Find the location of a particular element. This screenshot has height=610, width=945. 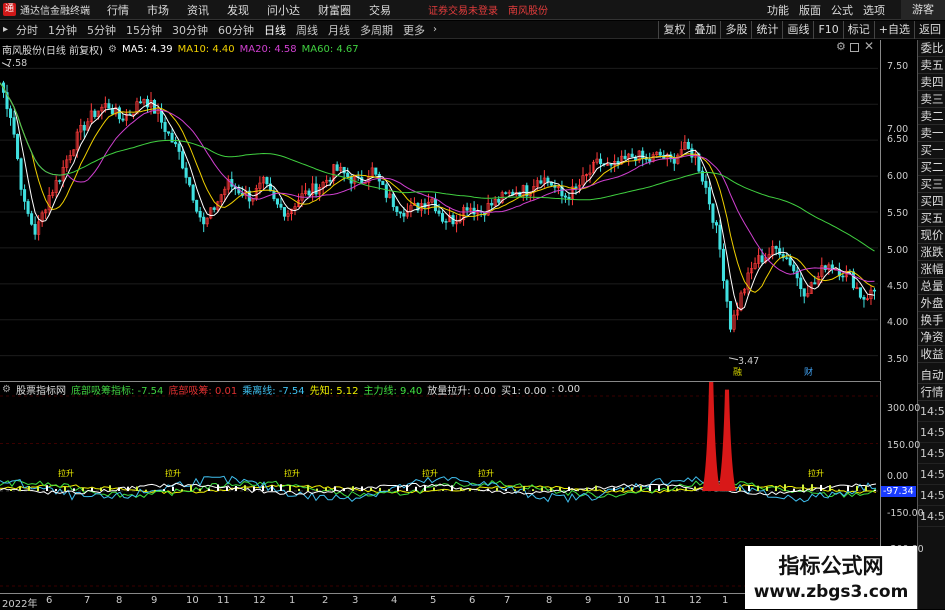

period-more: 更多 is located at coordinates (414, 30).